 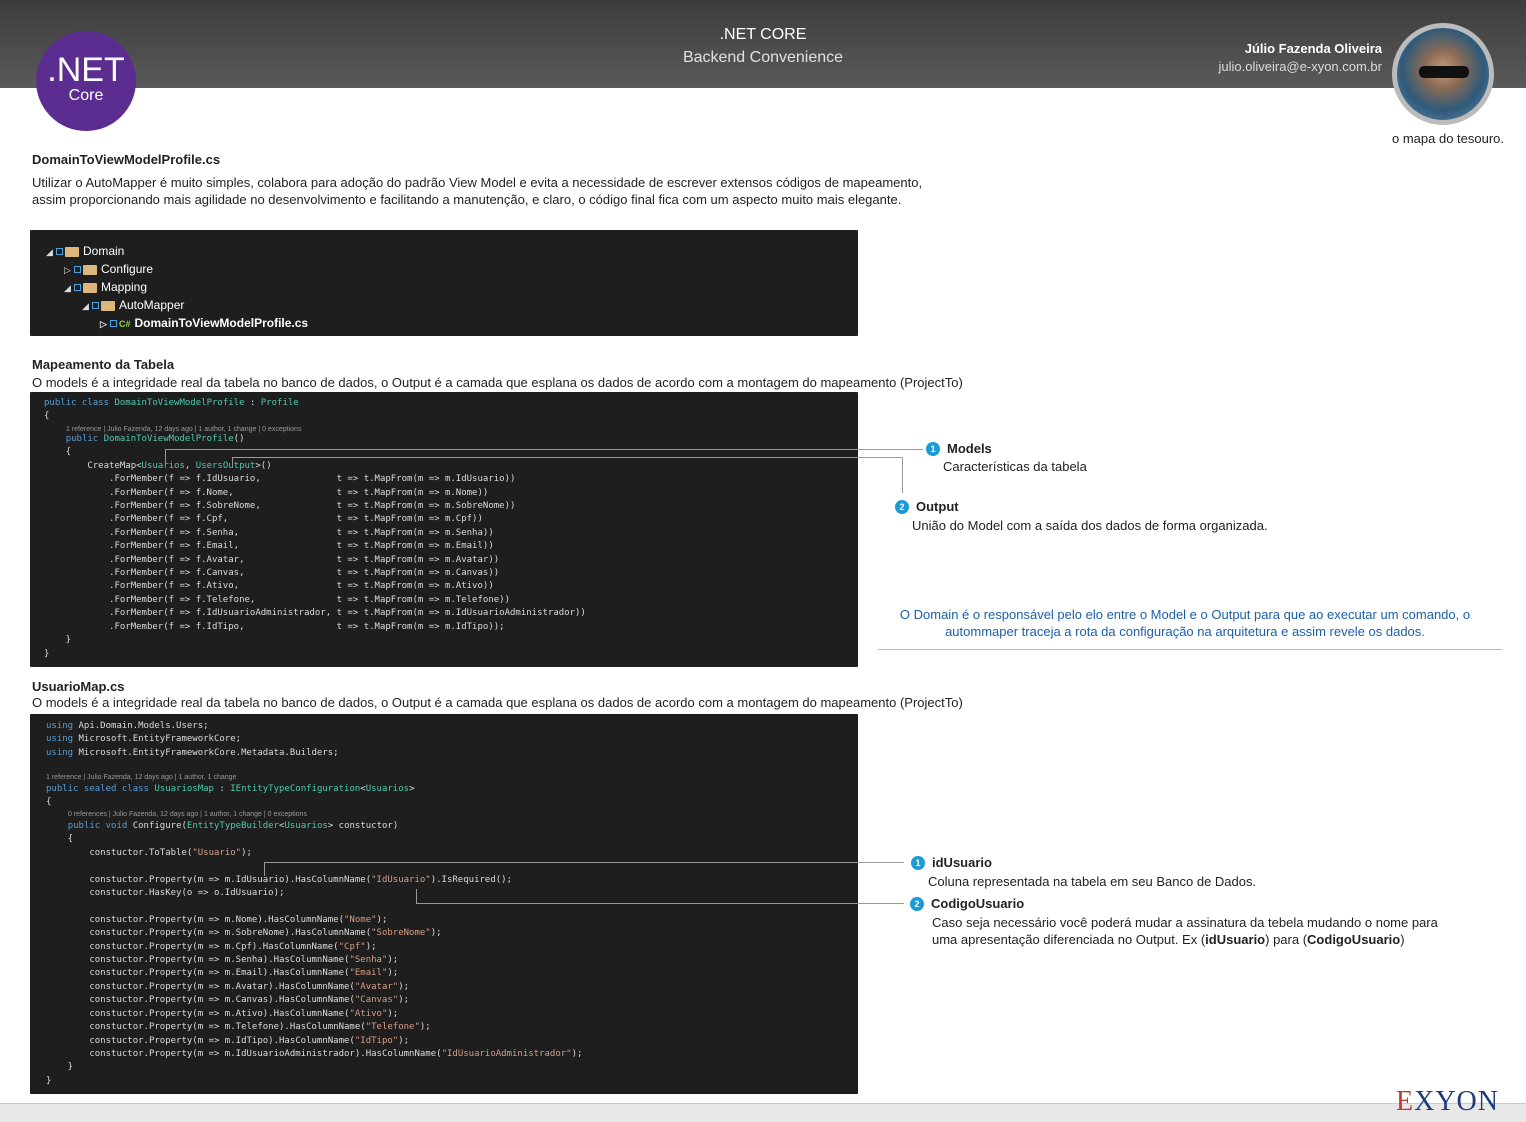 I want to click on dotnet-core-logo: .NET Core, so click(x=86, y=81).